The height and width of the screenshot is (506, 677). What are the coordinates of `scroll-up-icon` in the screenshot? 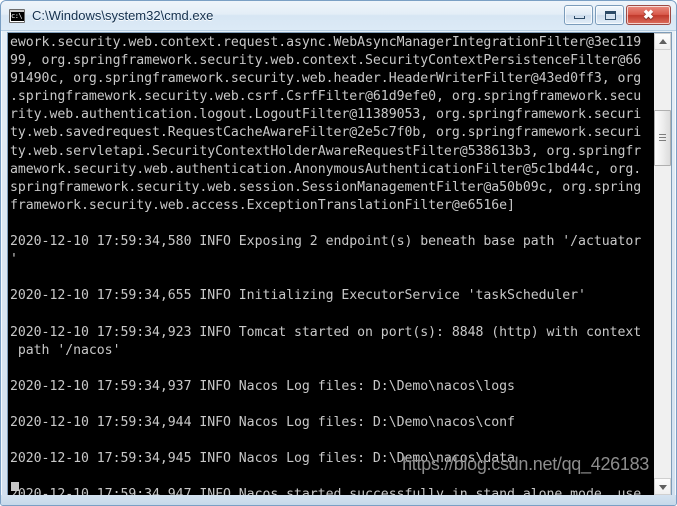 It's located at (662, 41).